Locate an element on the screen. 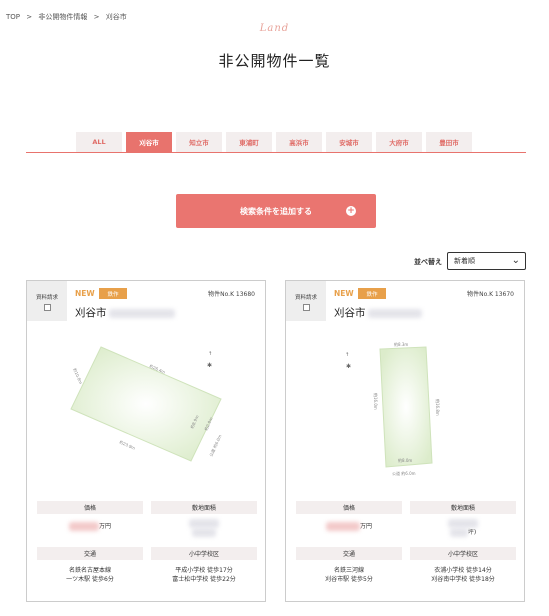 This screenshot has width=549, height=616. area-value is located at coordinates (204, 528).